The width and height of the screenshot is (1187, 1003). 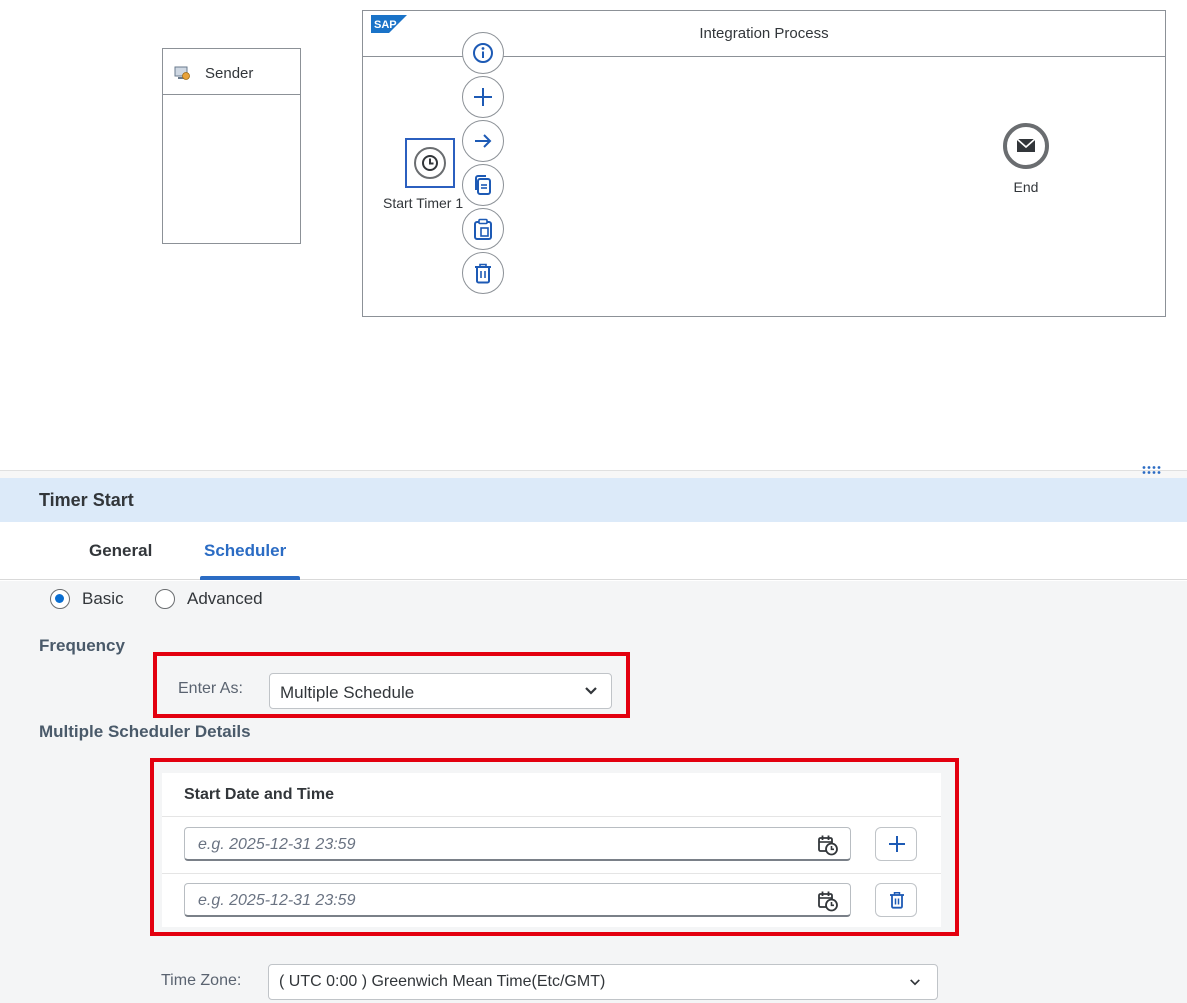 What do you see at coordinates (440, 691) in the screenshot?
I see `enter-as-select: Multiple Schedule` at bounding box center [440, 691].